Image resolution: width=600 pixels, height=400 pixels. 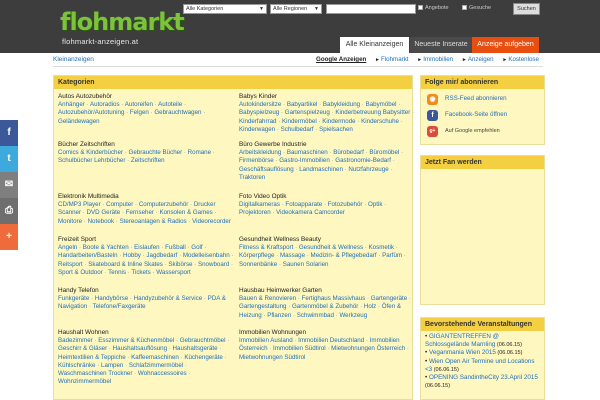 I want to click on subcategory-link: Schulbedarf, so click(x=297, y=129).